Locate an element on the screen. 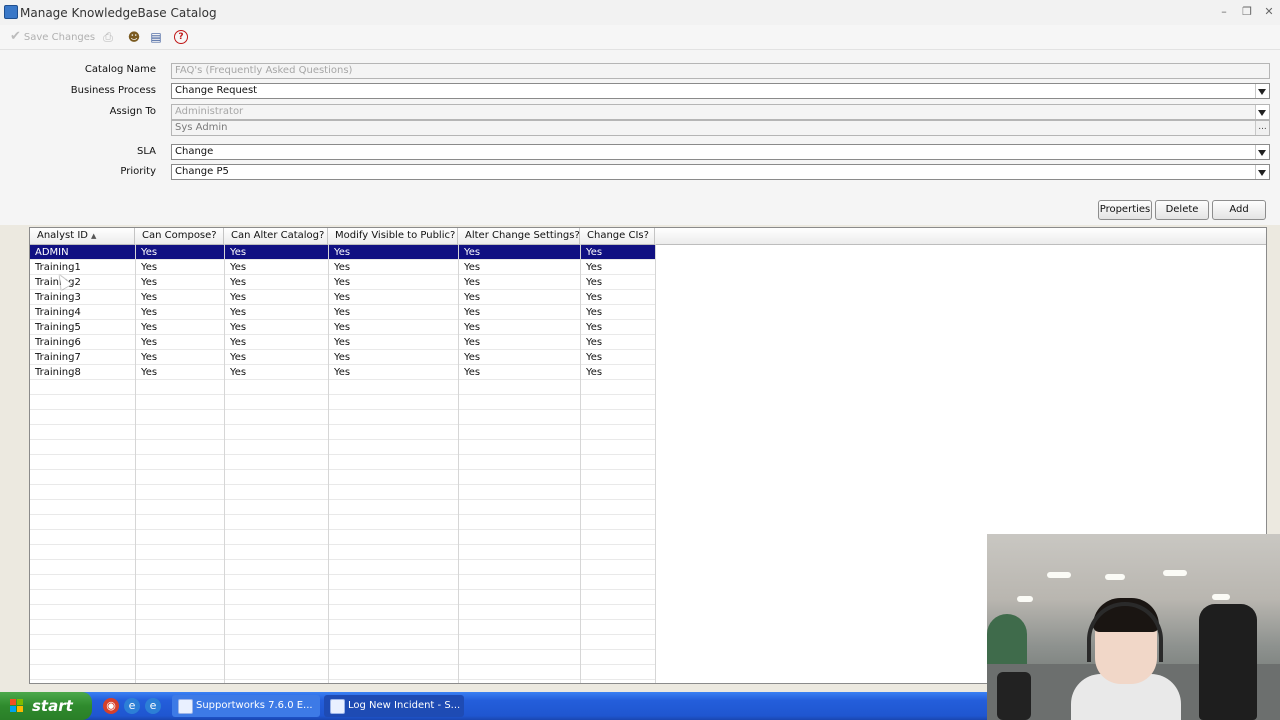 This screenshot has height=720, width=1280. table-row: Training2 Yes Yes Yes Yes Yes is located at coordinates (342, 282).